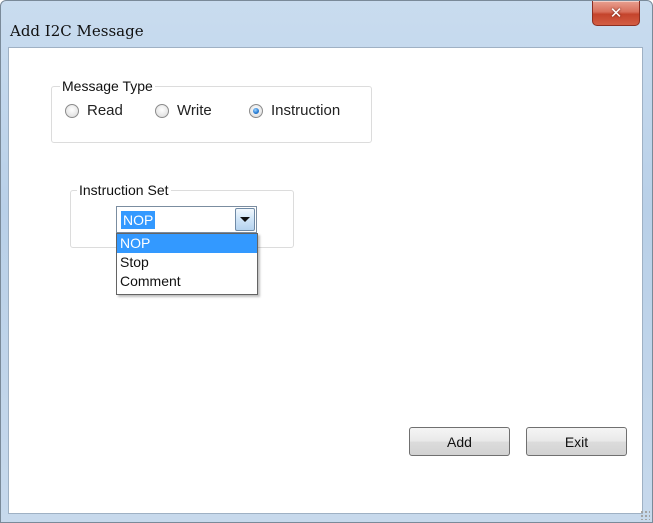  I want to click on radio-instruction: Instruction, so click(294, 110).